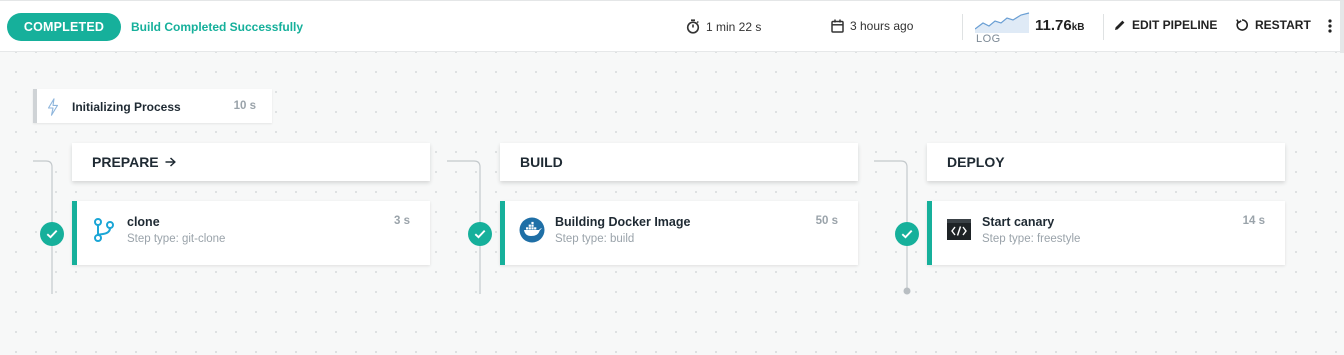 The image size is (1344, 355). What do you see at coordinates (104, 230) in the screenshot?
I see `git-branch-icon` at bounding box center [104, 230].